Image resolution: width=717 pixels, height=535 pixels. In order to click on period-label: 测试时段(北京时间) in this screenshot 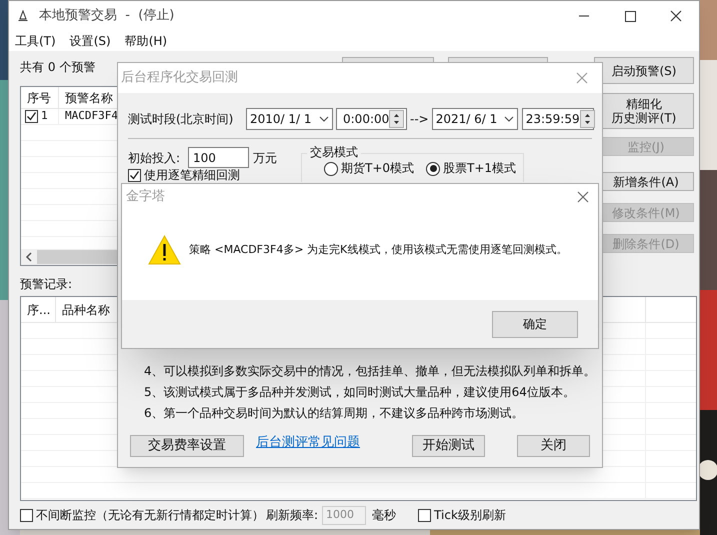, I will do `click(181, 119)`.